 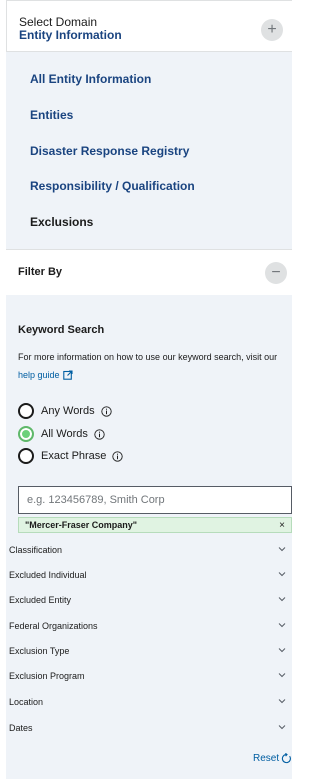 I want to click on accordion-excluded-individual: Excluded Individual, so click(x=149, y=577).